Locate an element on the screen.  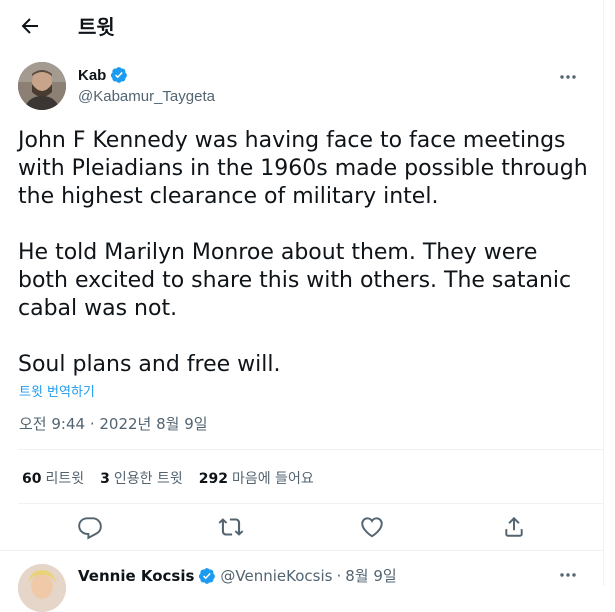
tweet-actions is located at coordinates (301, 528).